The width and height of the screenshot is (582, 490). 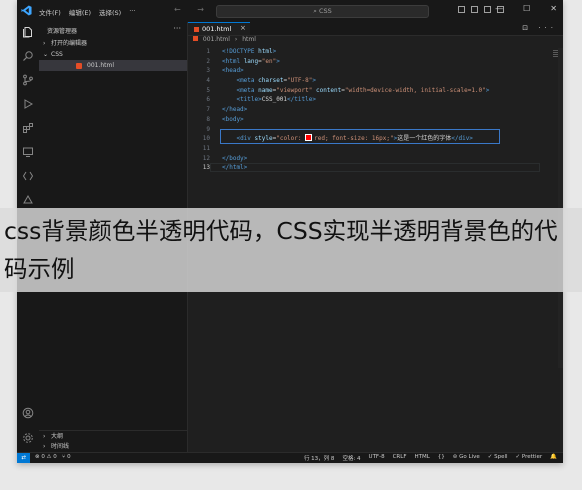 I want to click on line-number: 13, so click(x=206, y=168).